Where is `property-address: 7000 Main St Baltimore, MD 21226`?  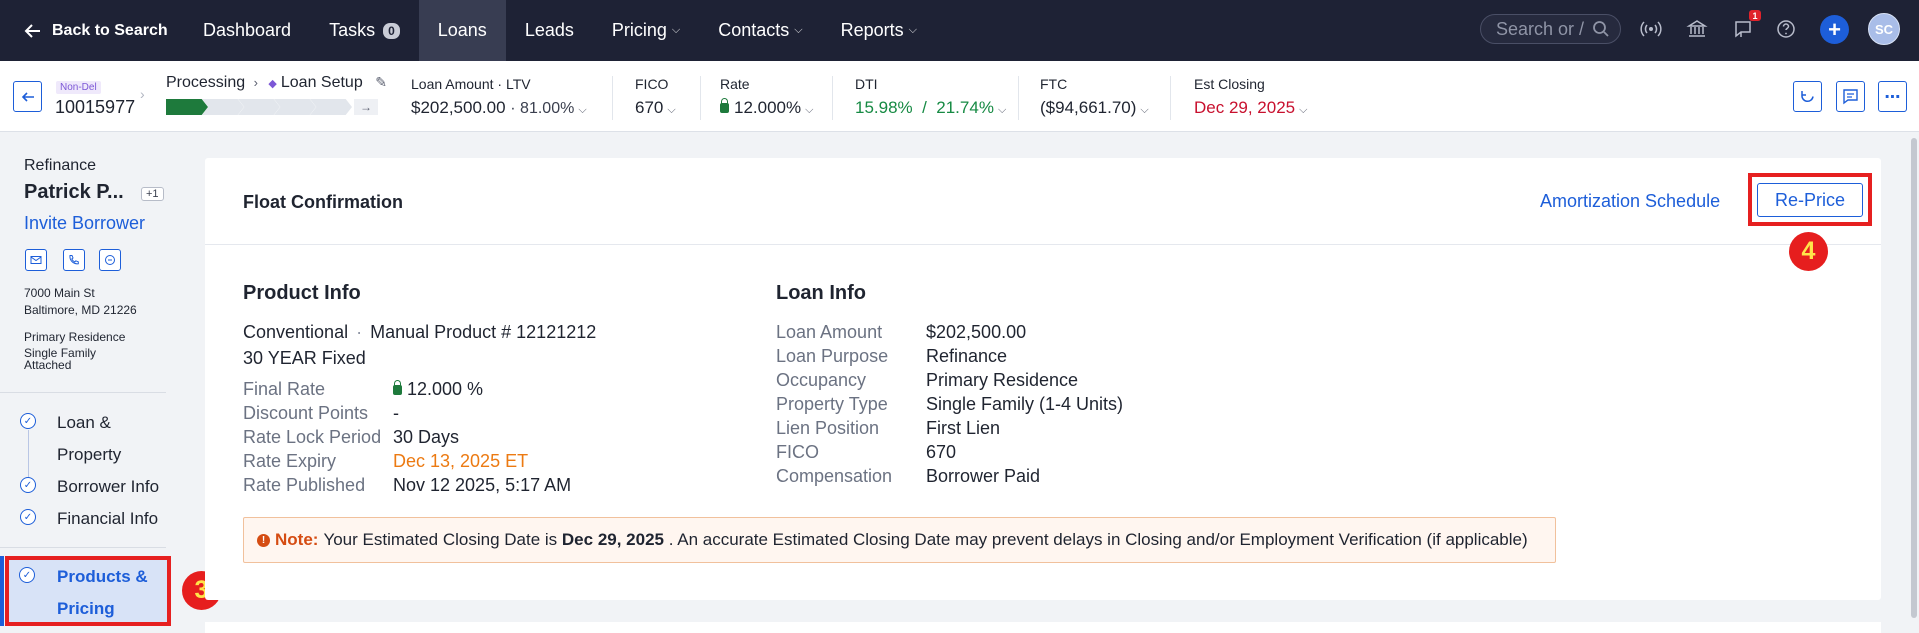 property-address: 7000 Main St Baltimore, MD 21226 is located at coordinates (80, 302).